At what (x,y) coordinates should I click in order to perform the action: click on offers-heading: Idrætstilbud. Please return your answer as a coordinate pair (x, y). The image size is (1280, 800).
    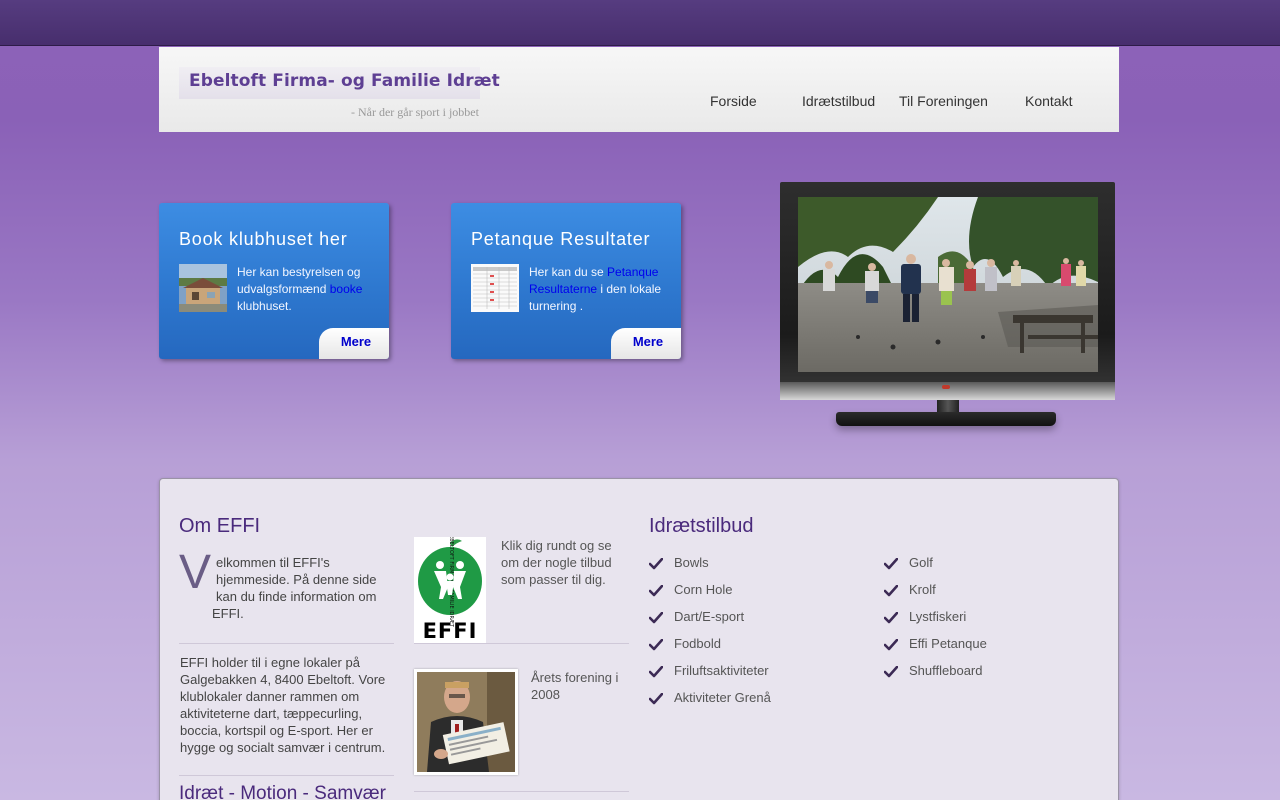
    Looking at the image, I should click on (701, 526).